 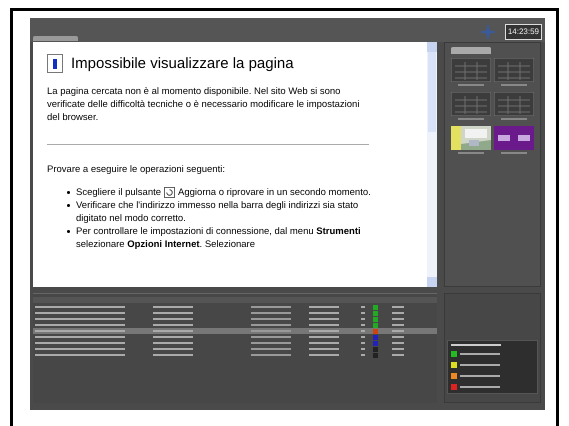 What do you see at coordinates (523, 32) in the screenshot?
I see `clock: 14:23:59` at bounding box center [523, 32].